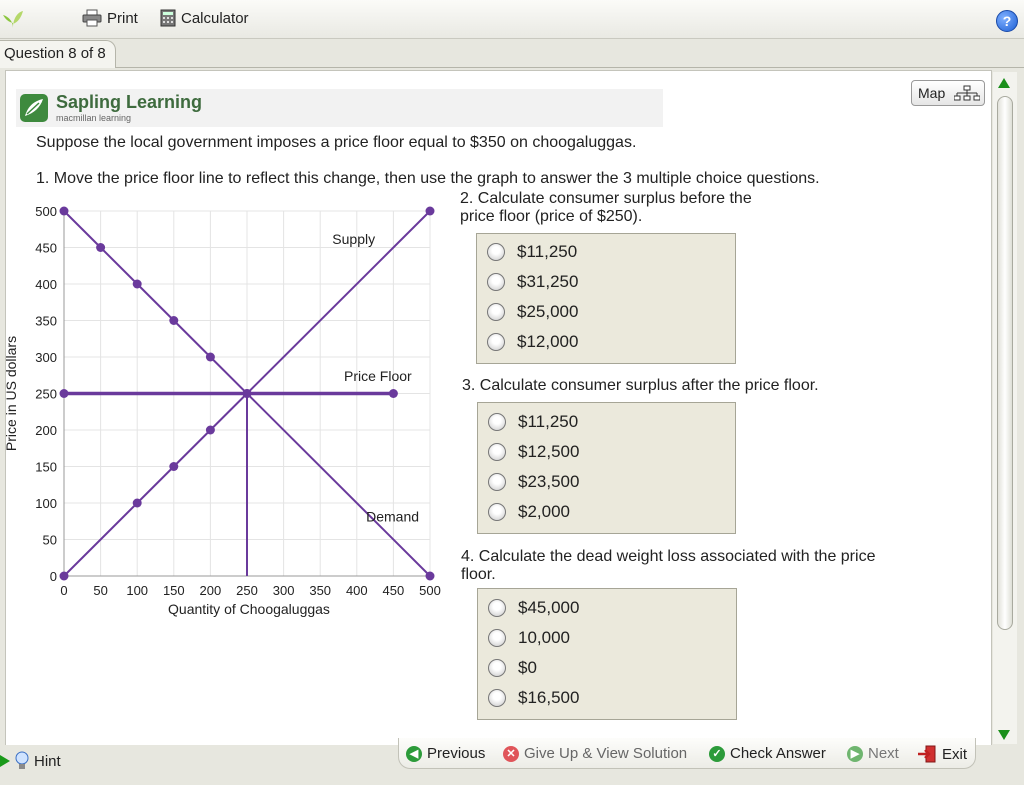  I want to click on give-up-button: ✕ Give Up & View Solution, so click(595, 753).